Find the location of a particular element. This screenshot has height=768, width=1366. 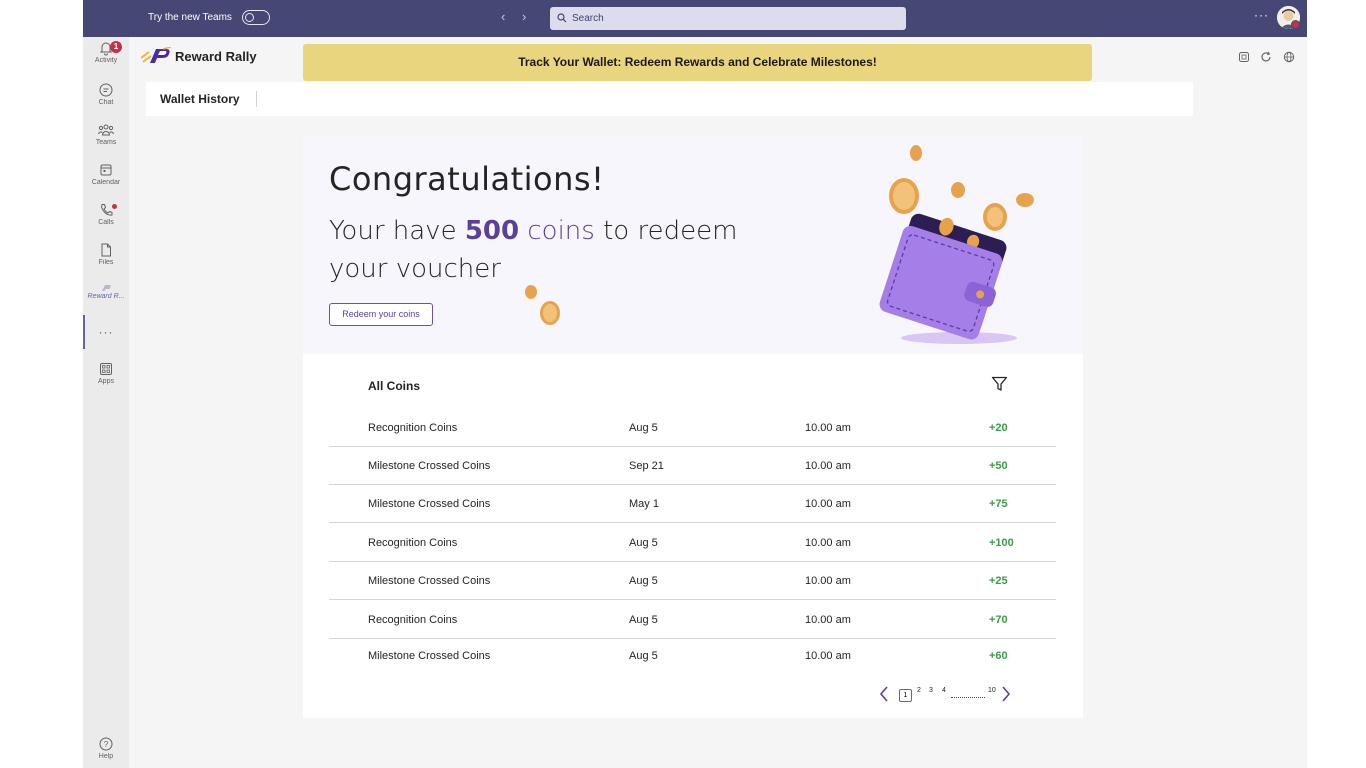

rail-item-files: Files is located at coordinates (106, 254).